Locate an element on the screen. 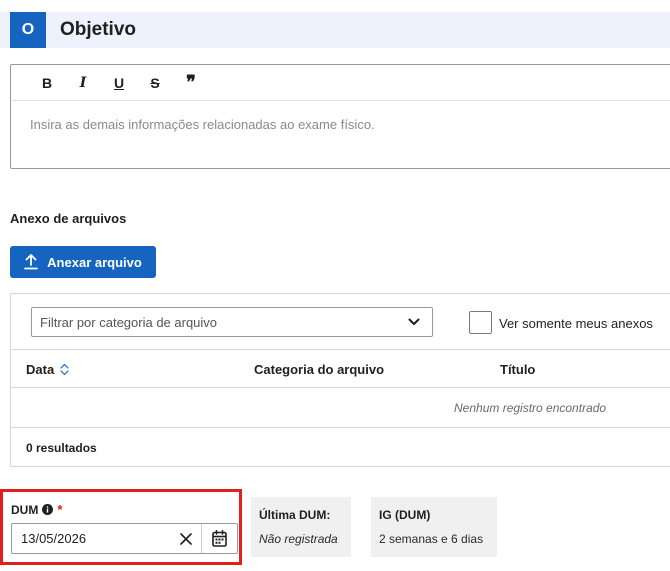  sort-icon is located at coordinates (64, 369).